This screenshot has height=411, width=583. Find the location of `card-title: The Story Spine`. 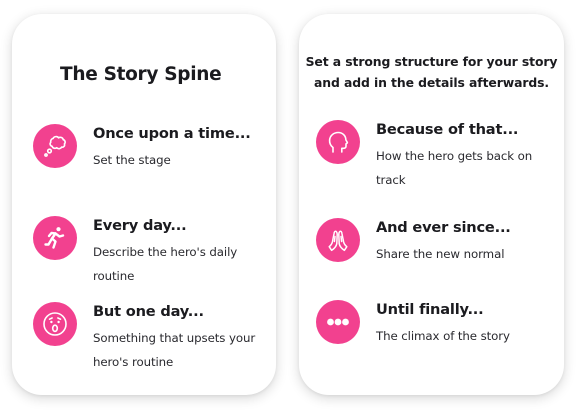

card-title: The Story Spine is located at coordinates (141, 74).